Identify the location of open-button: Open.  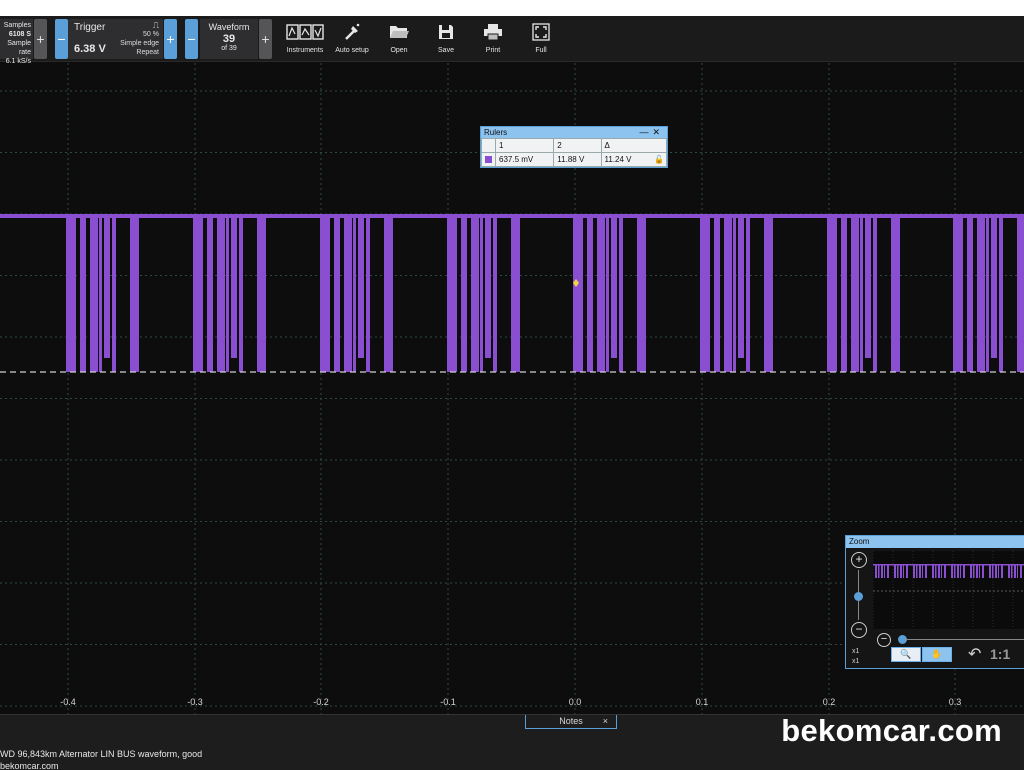
(399, 39).